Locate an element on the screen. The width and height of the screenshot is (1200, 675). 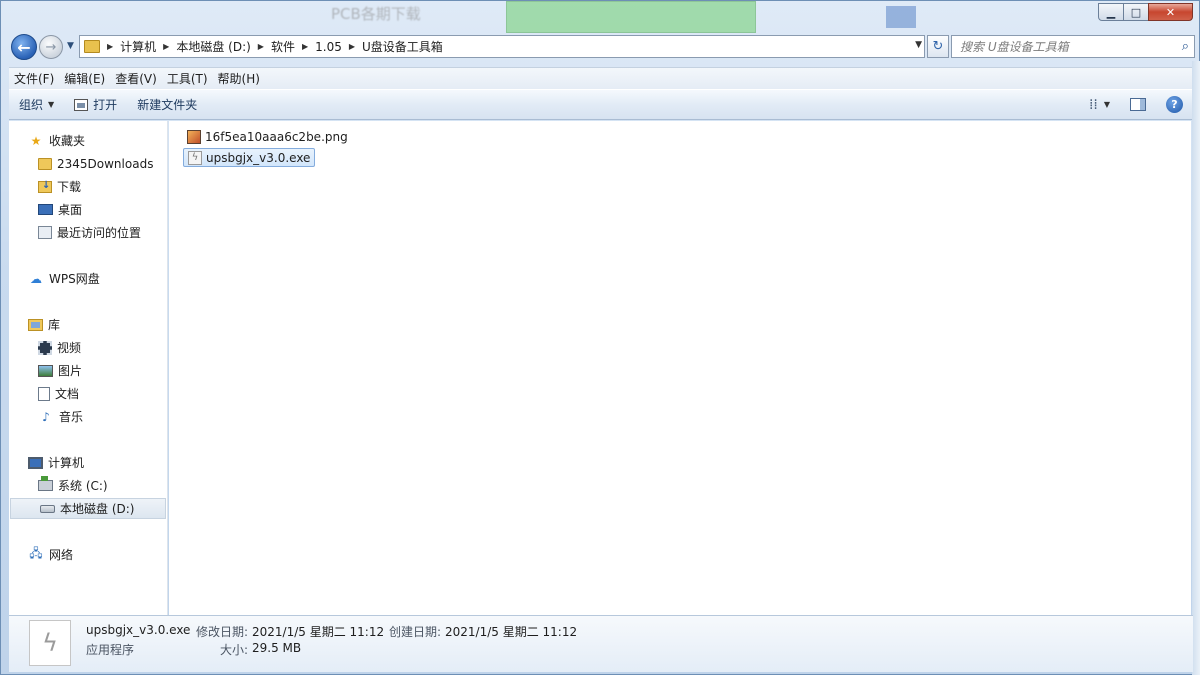
address-dropdown-icon: ▼ is located at coordinates (918, 45).